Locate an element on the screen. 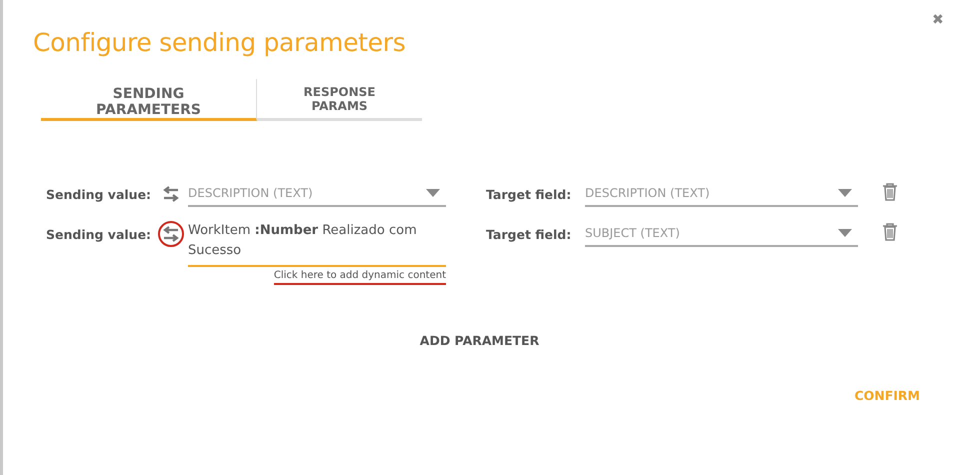 The width and height of the screenshot is (956, 475). close-button: ✖ is located at coordinates (938, 19).